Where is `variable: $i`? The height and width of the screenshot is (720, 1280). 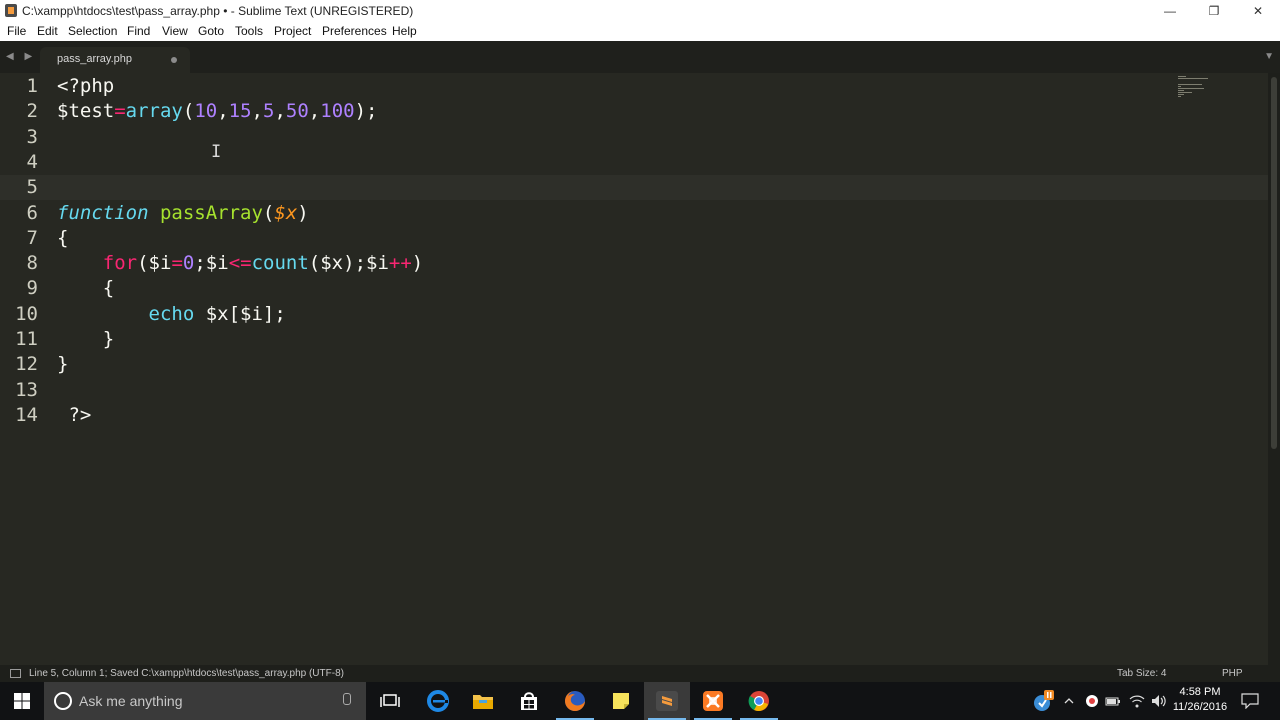
variable: $i is located at coordinates (217, 263).